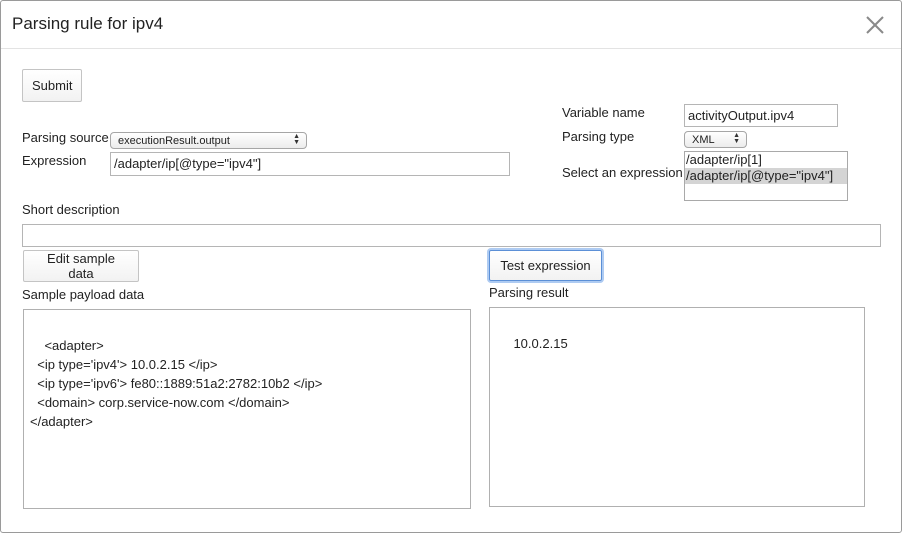  I want to click on parsing-type-value: XML, so click(703, 140).